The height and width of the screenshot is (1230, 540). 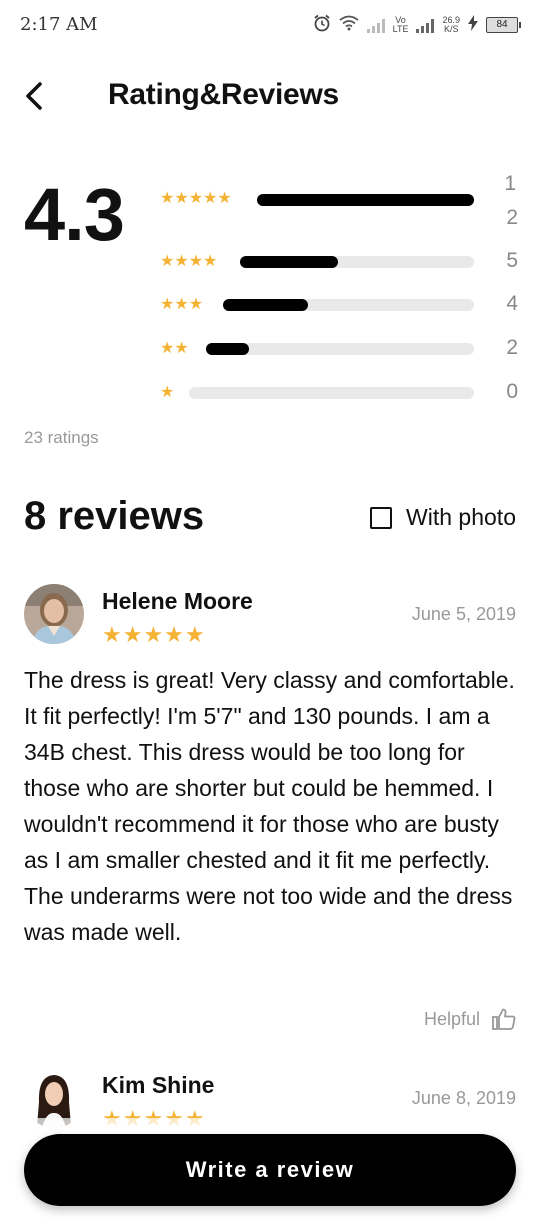 What do you see at coordinates (189, 261) in the screenshot?
I see `rating-row-stars: ★★★★` at bounding box center [189, 261].